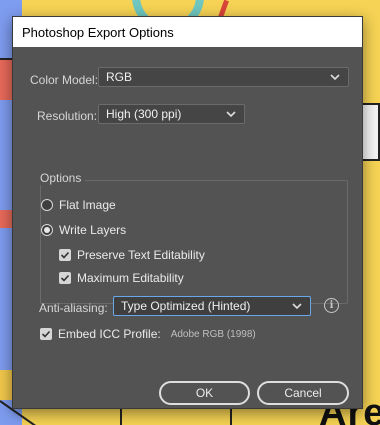 The width and height of the screenshot is (380, 425). I want to click on embed-icc-checkbox, so click(46, 334).